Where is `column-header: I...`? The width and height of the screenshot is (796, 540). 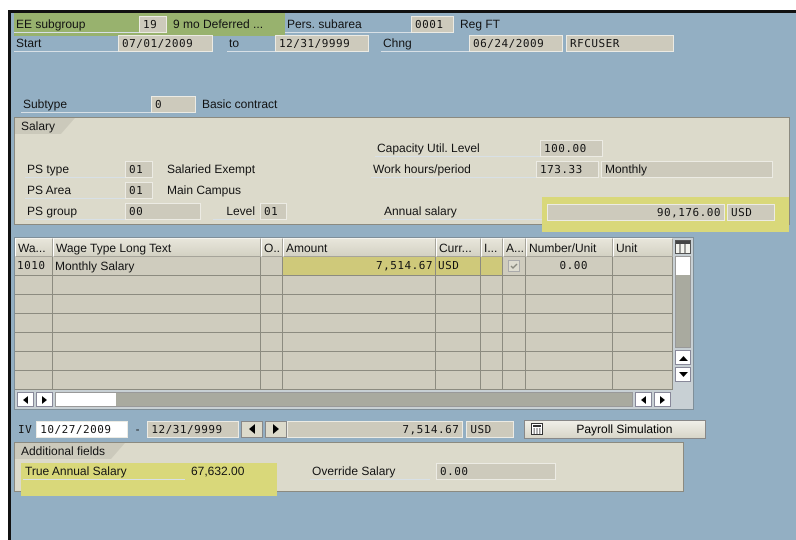 column-header: I... is located at coordinates (492, 247).